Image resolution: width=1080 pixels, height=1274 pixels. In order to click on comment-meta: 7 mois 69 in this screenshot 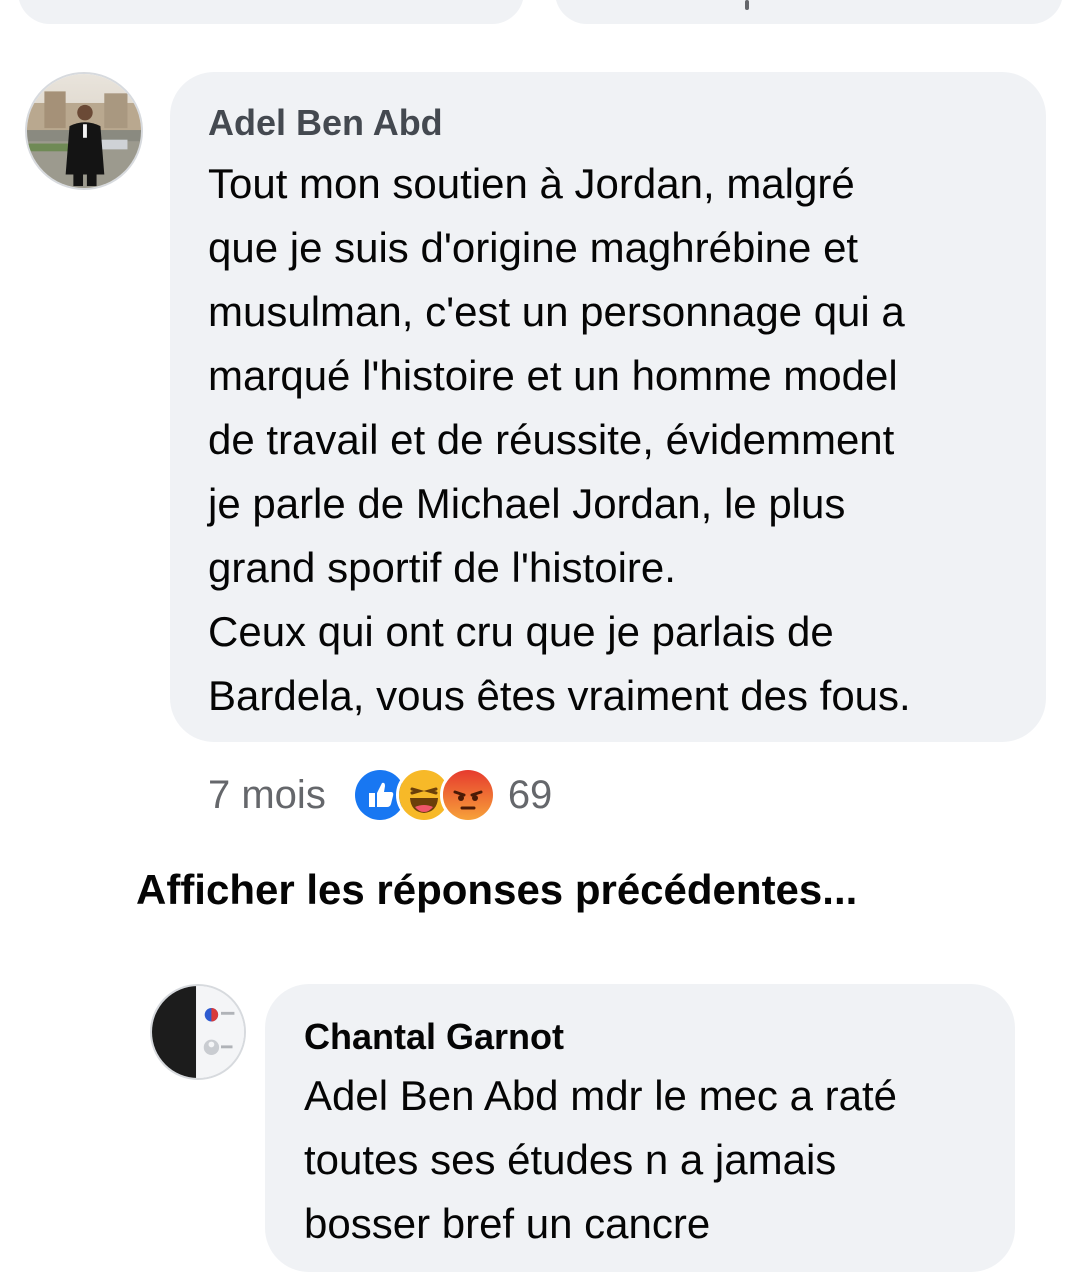, I will do `click(380, 795)`.